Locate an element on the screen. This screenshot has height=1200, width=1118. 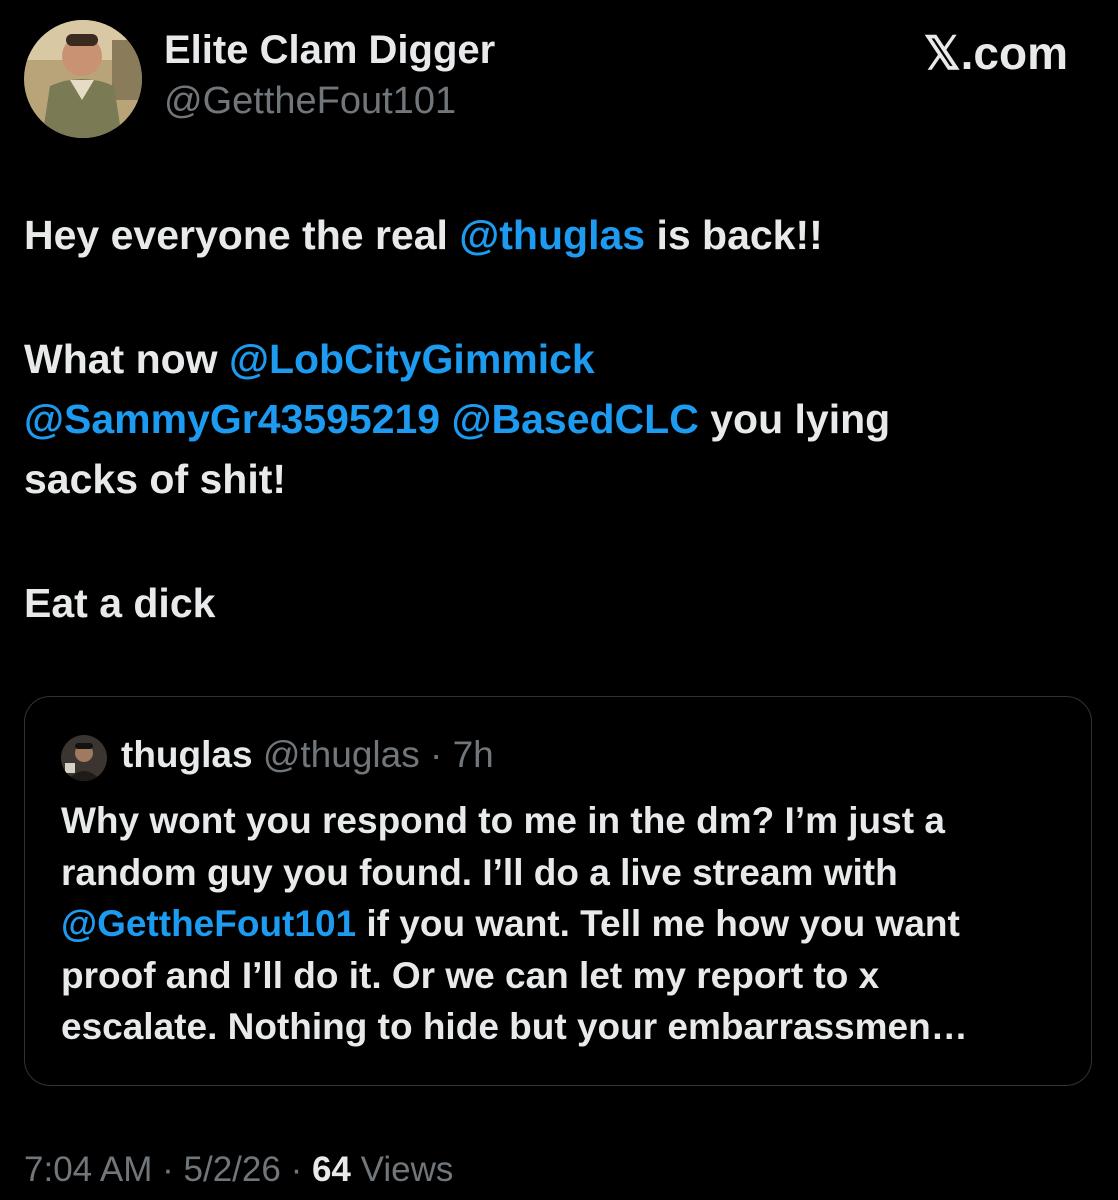
tweet-time: 7:04 AM is located at coordinates (88, 1169).